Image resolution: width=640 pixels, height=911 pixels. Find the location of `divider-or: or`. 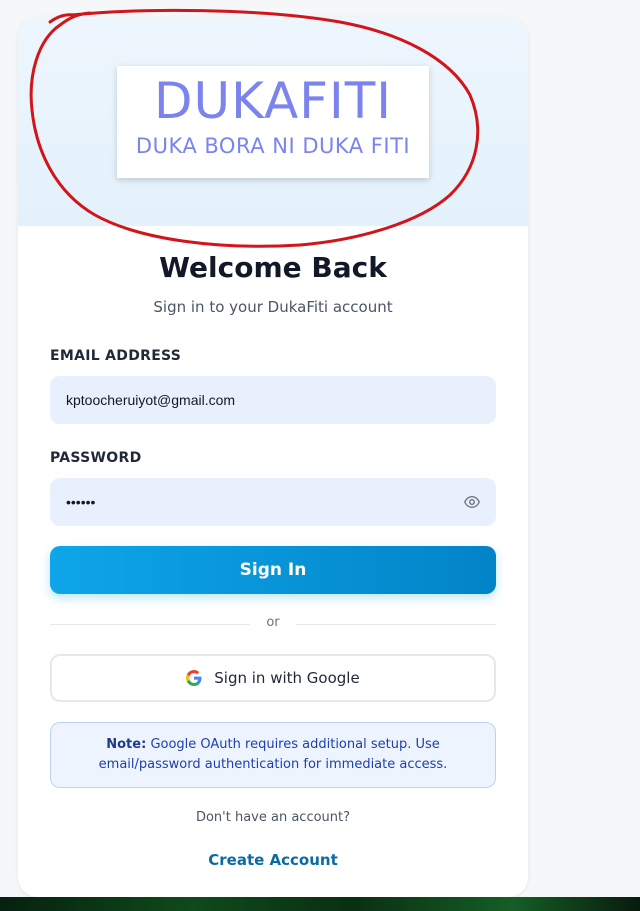

divider-or: or is located at coordinates (273, 622).